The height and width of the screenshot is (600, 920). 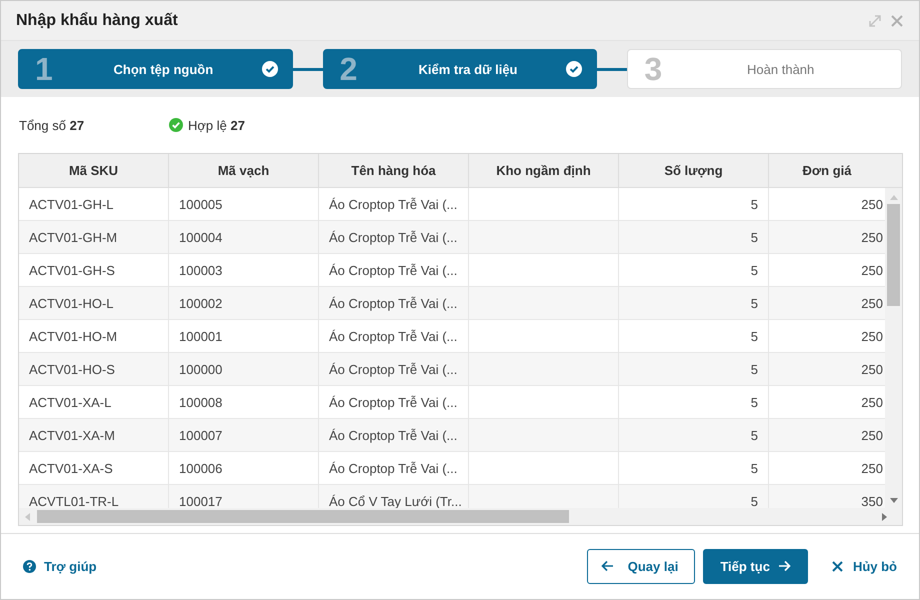 What do you see at coordinates (94, 204) in the screenshot?
I see `table-cell: ACTV01-GH-L` at bounding box center [94, 204].